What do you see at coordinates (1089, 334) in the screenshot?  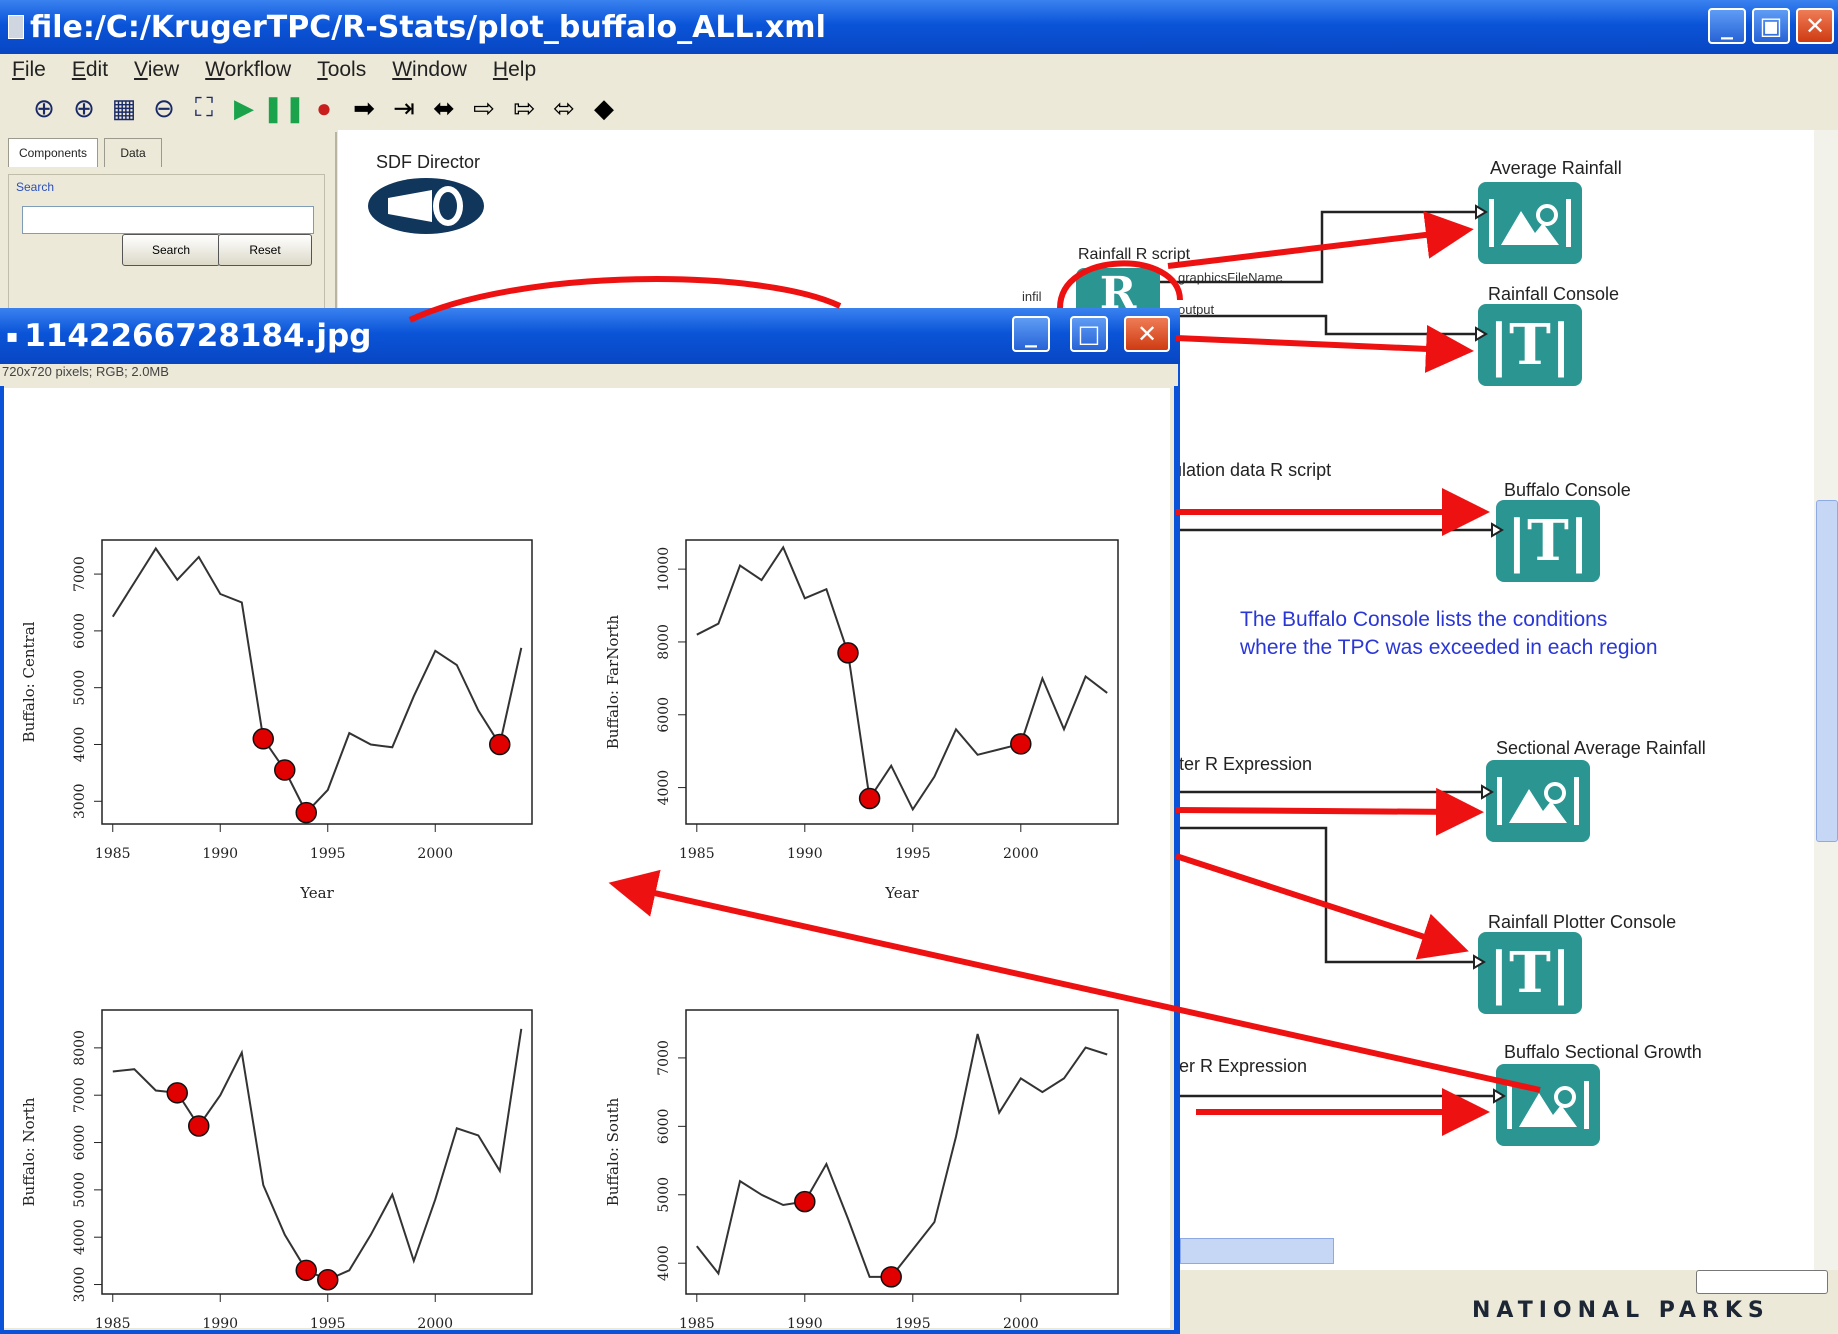 I see `viewer-maximize-button: □` at bounding box center [1089, 334].